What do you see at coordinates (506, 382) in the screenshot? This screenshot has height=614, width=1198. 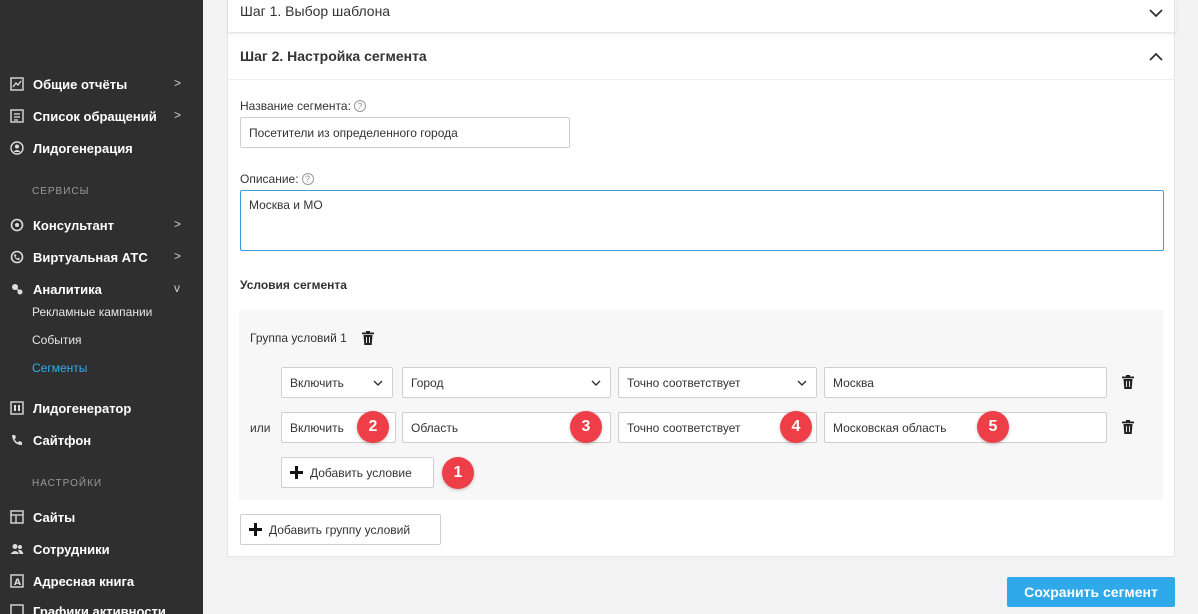 I see `field-select: Город` at bounding box center [506, 382].